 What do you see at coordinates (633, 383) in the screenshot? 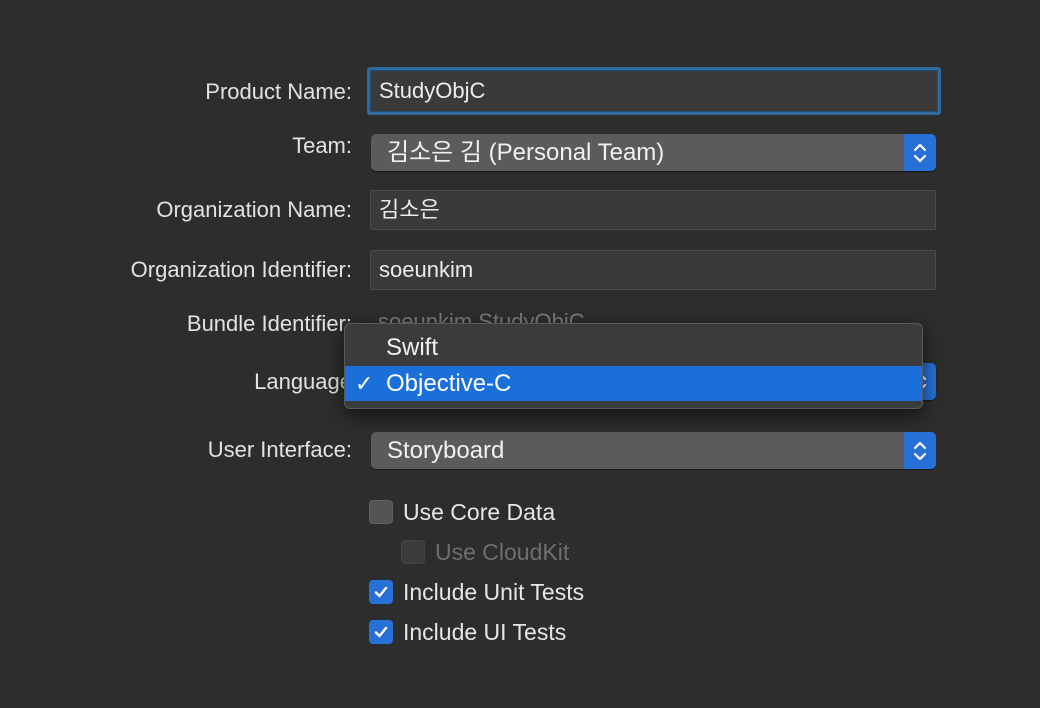
I see `language-option-objective-c: ✓ Objective-C` at bounding box center [633, 383].